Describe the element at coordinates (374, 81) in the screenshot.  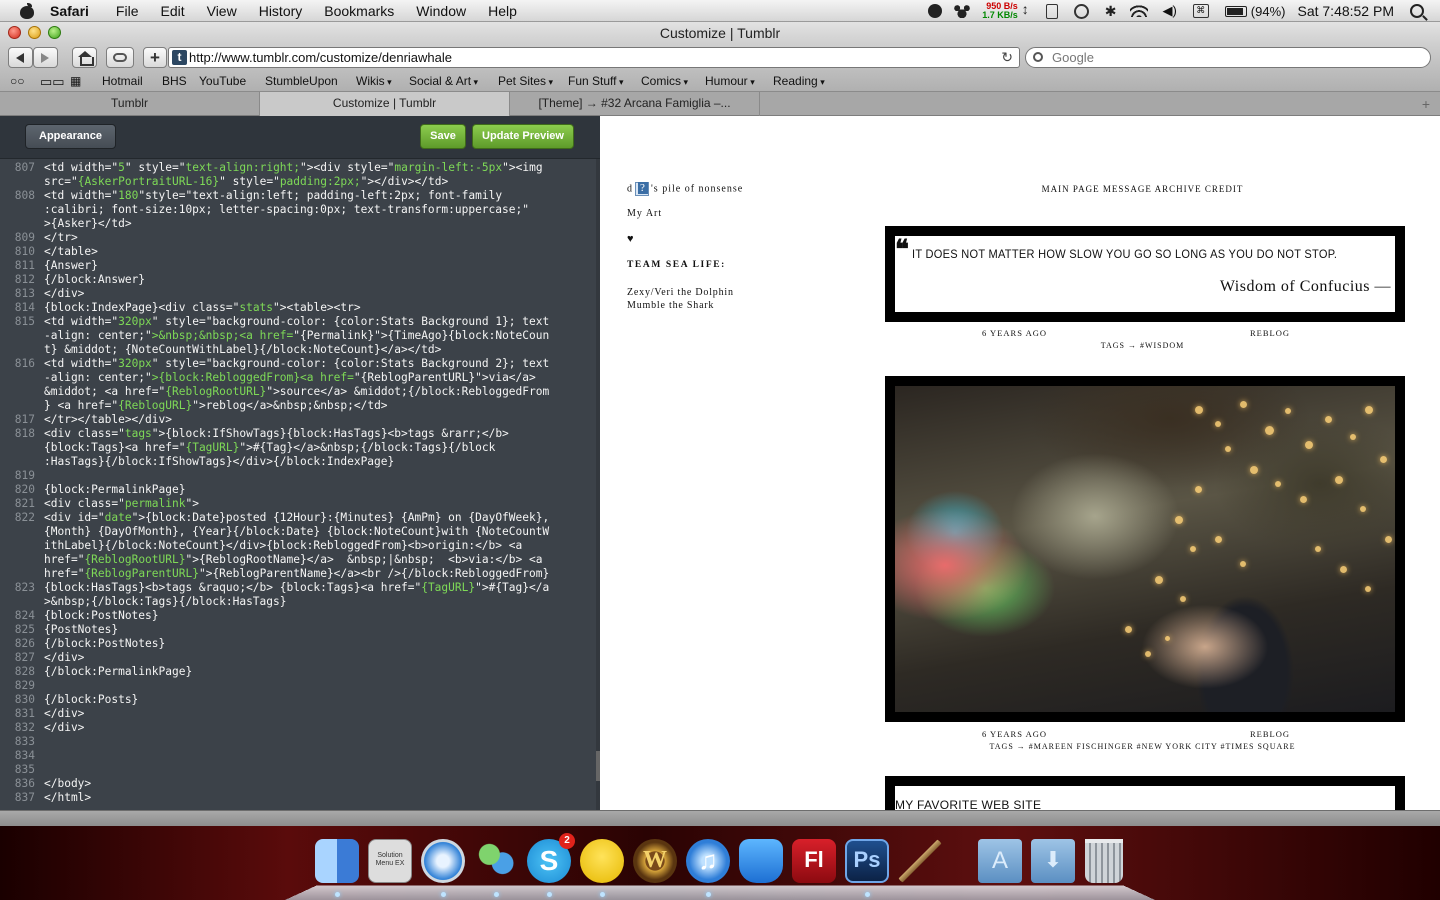
I see `bookmark-folder-wikis: Wikis` at that location.